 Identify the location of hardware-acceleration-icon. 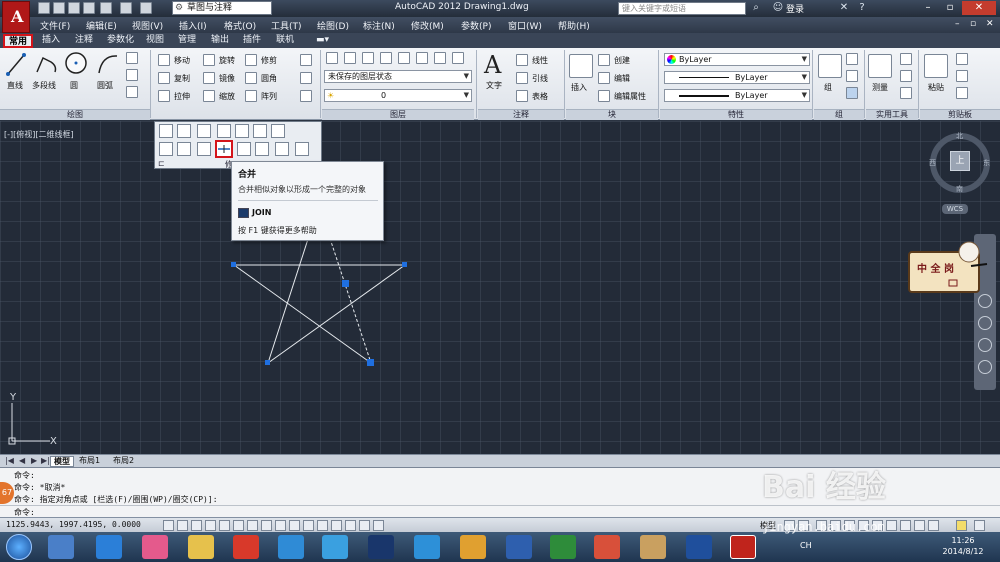
(933, 525).